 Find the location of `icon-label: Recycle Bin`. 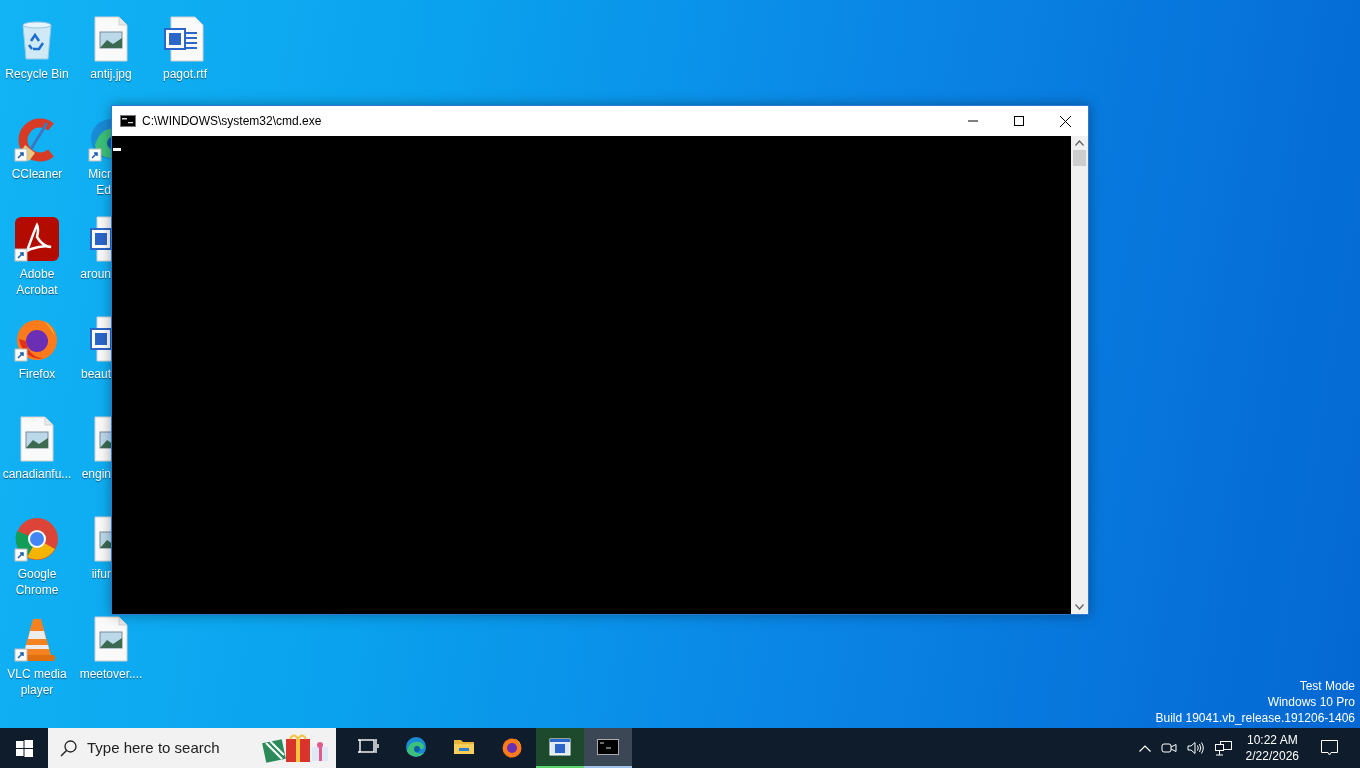

icon-label: Recycle Bin is located at coordinates (37, 74).